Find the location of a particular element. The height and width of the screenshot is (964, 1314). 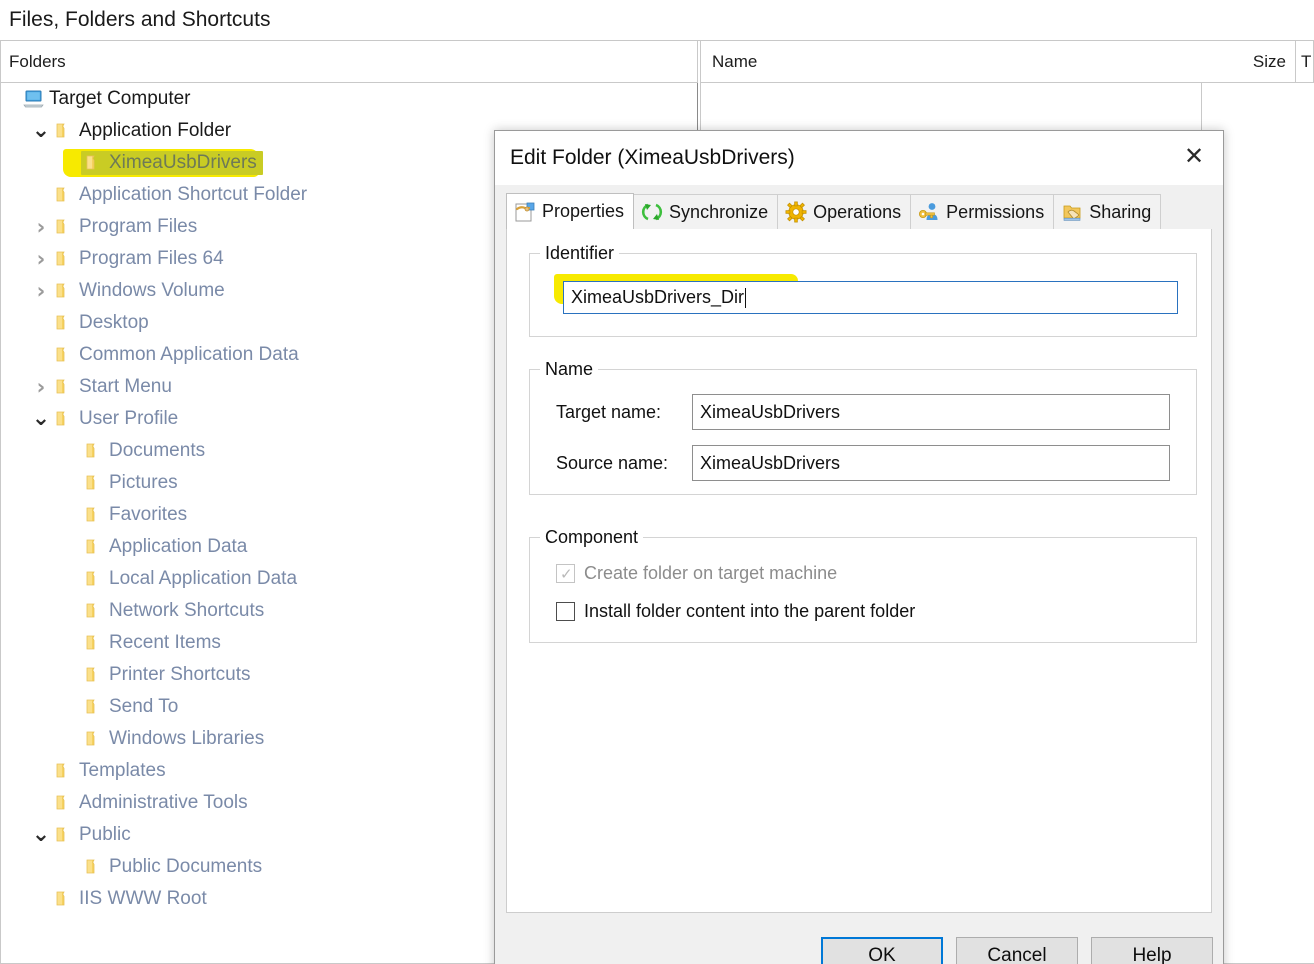

tree-item-label: Application Folder is located at coordinates (155, 130).